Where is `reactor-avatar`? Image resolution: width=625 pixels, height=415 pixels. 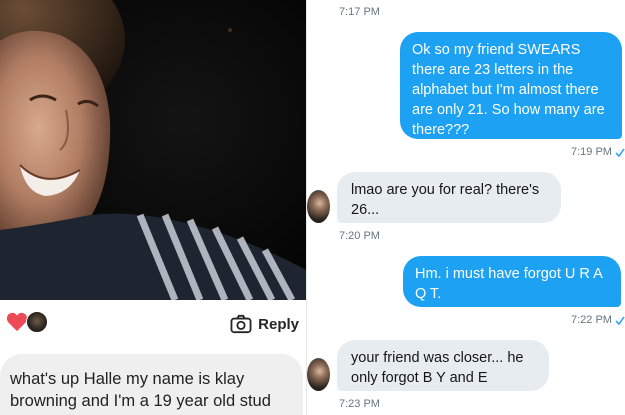 reactor-avatar is located at coordinates (37, 322).